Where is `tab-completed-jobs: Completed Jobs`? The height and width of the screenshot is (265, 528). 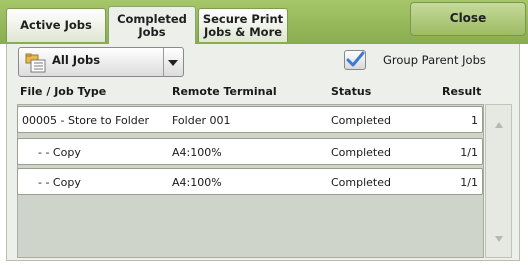 tab-completed-jobs: Completed Jobs is located at coordinates (152, 25).